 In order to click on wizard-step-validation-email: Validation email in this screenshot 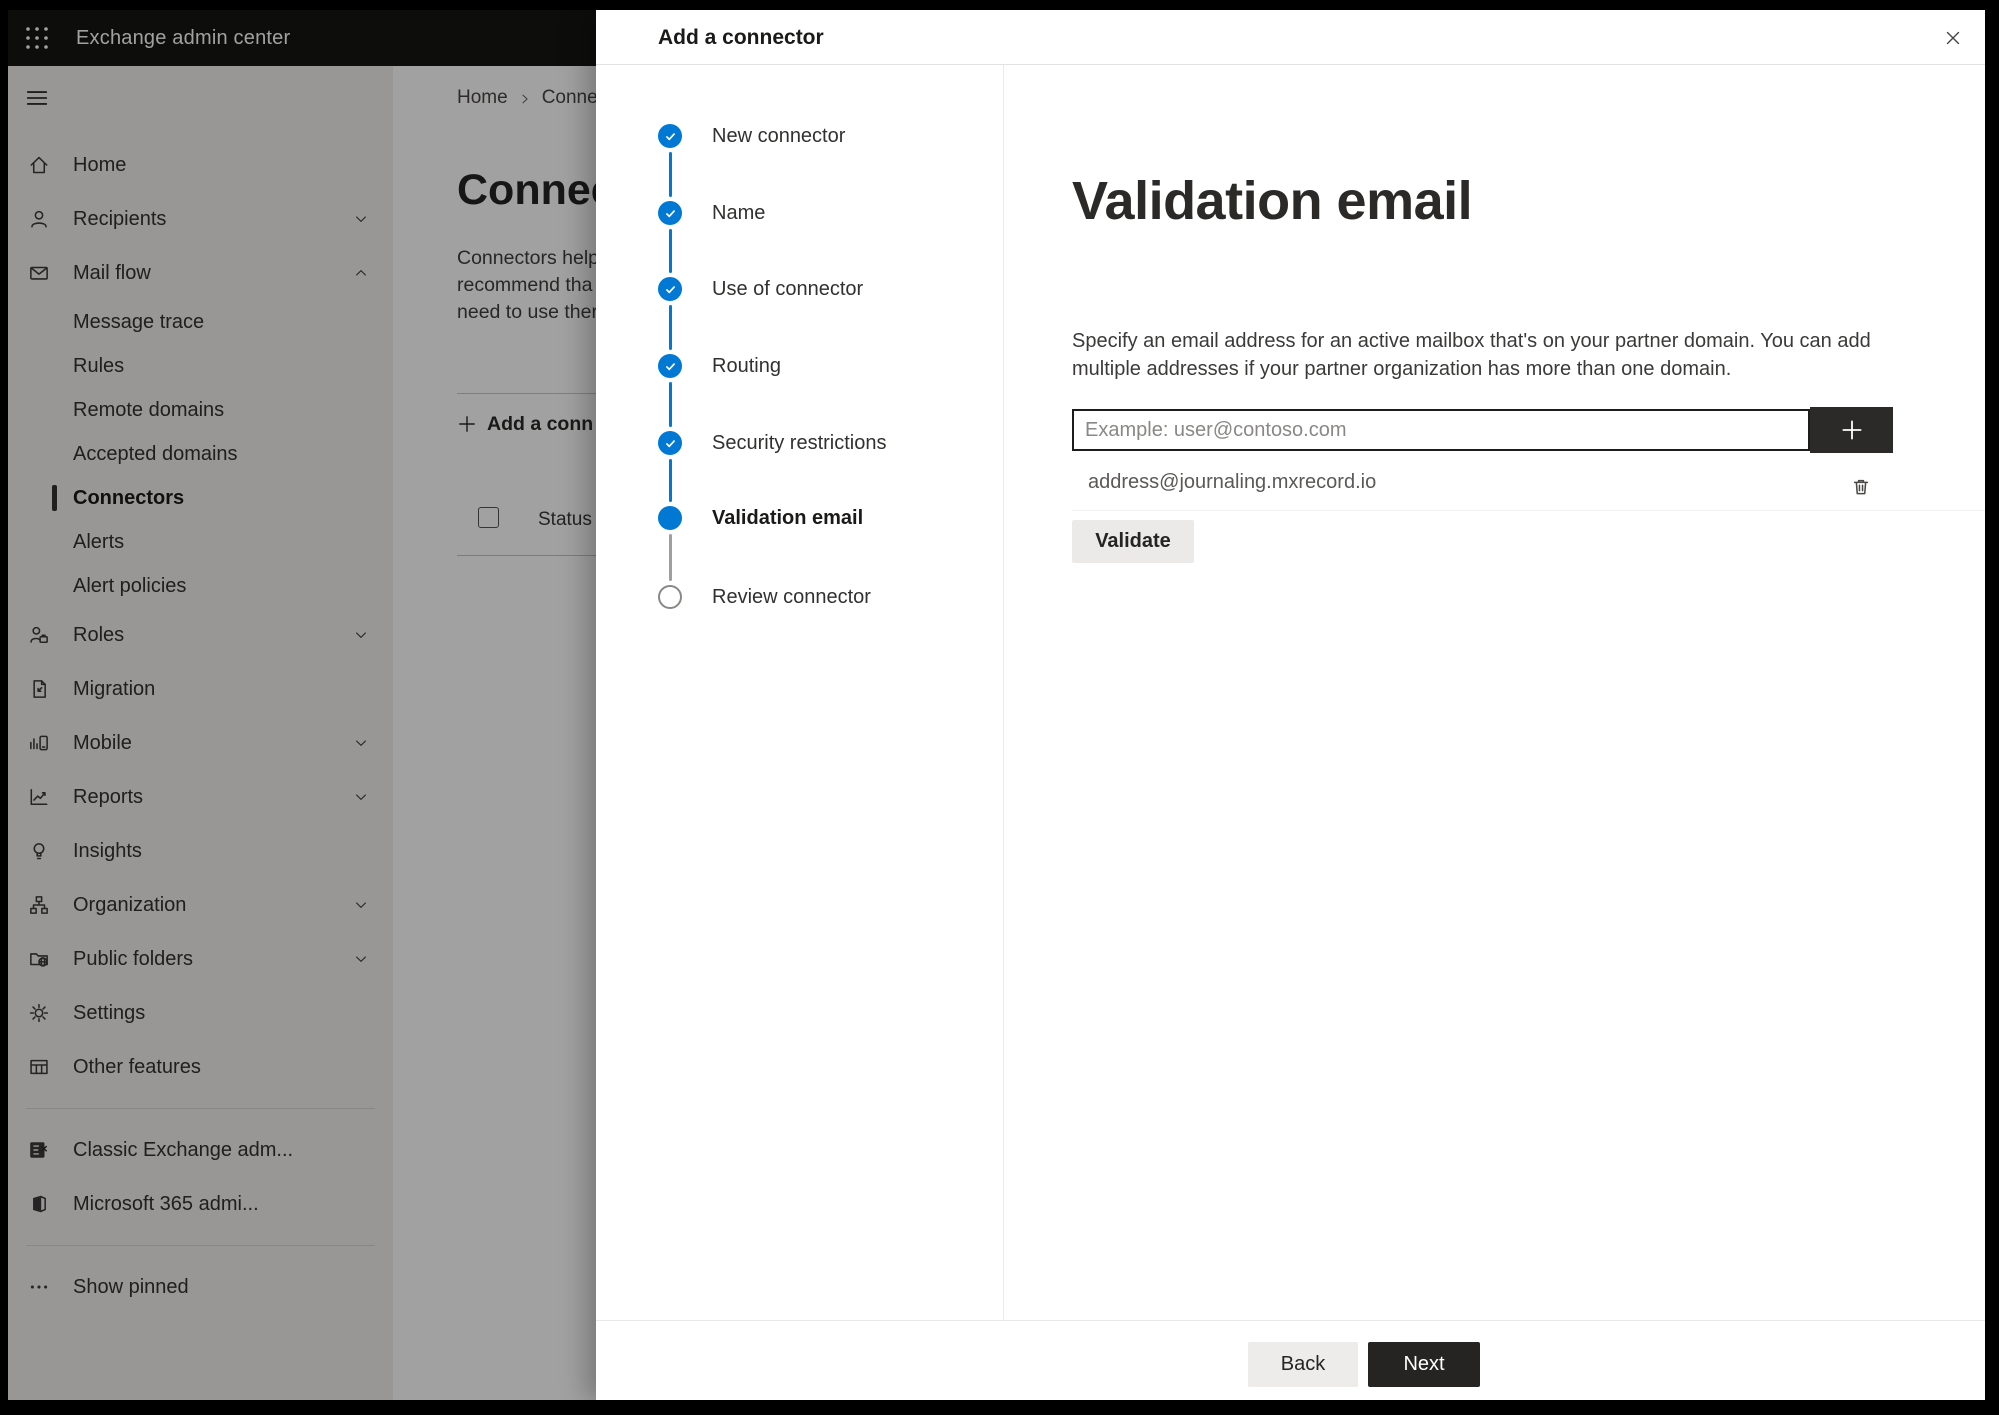, I will do `click(760, 518)`.